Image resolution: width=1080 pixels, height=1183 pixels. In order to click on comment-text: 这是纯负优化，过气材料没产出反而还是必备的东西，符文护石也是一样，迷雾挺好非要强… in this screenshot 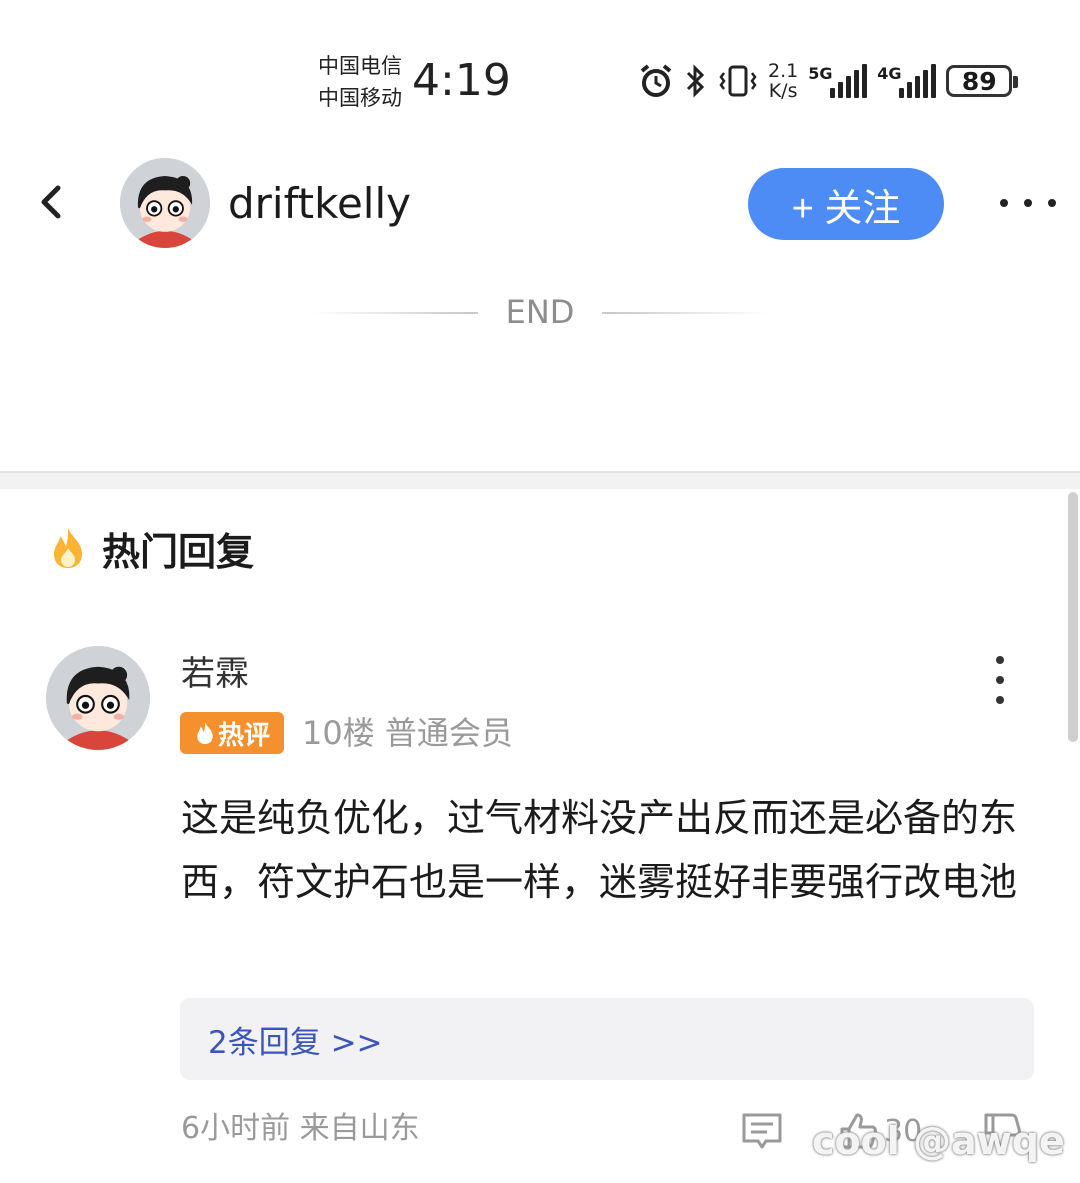, I will do `click(611, 850)`.